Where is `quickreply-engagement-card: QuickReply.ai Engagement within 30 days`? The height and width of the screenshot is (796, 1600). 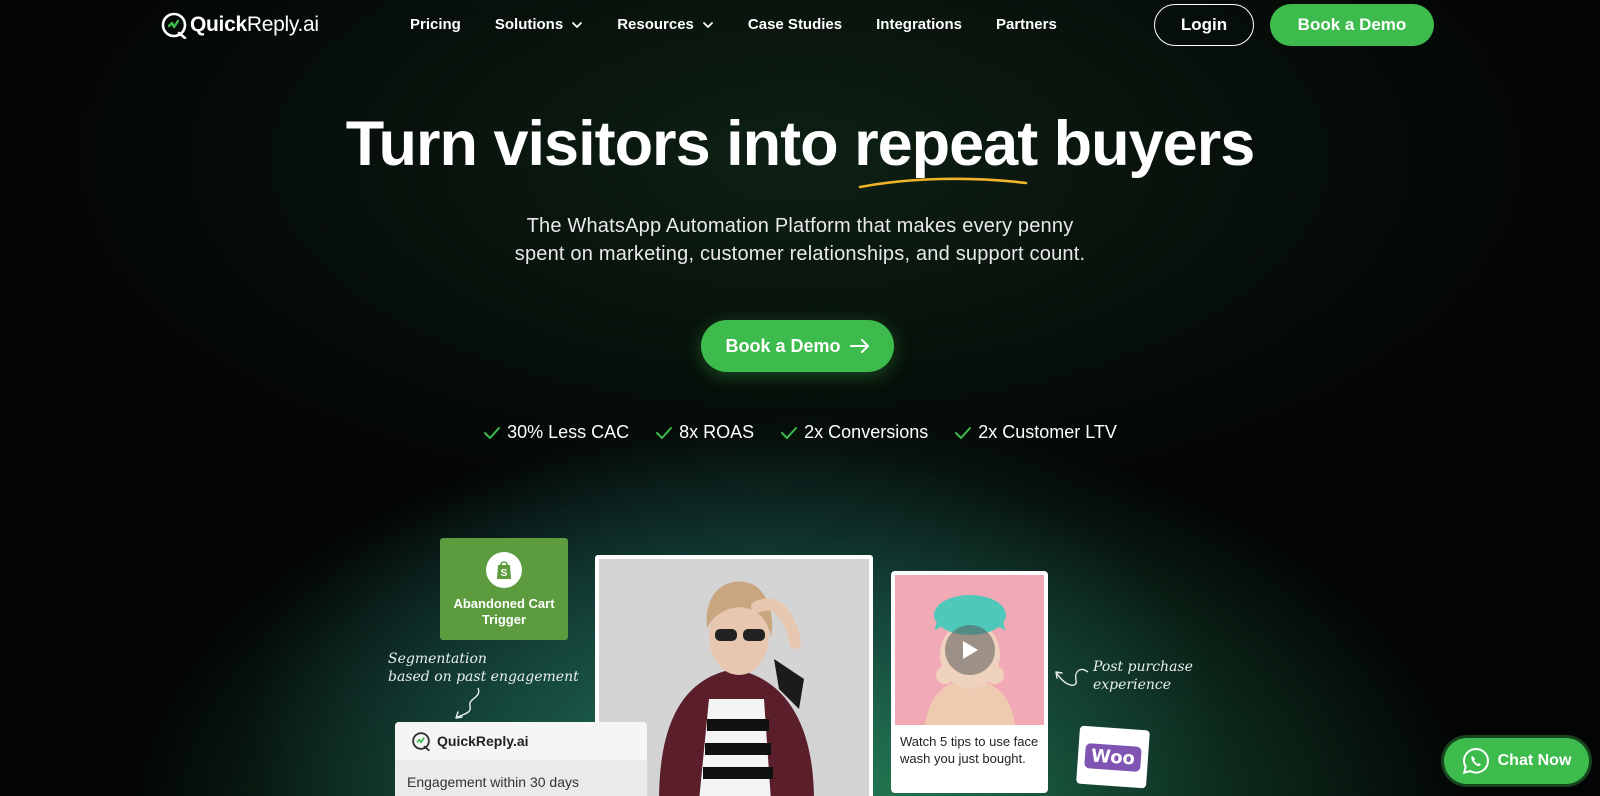
quickreply-engagement-card: QuickReply.ai Engagement within 30 days is located at coordinates (521, 759).